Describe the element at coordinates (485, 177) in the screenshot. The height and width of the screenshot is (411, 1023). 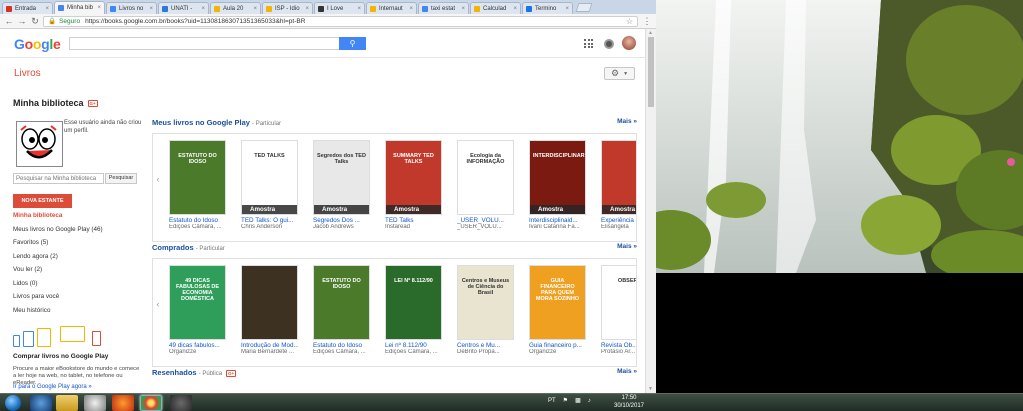
I see `book-cover: Ecologia da INFORMAÇÃO` at that location.